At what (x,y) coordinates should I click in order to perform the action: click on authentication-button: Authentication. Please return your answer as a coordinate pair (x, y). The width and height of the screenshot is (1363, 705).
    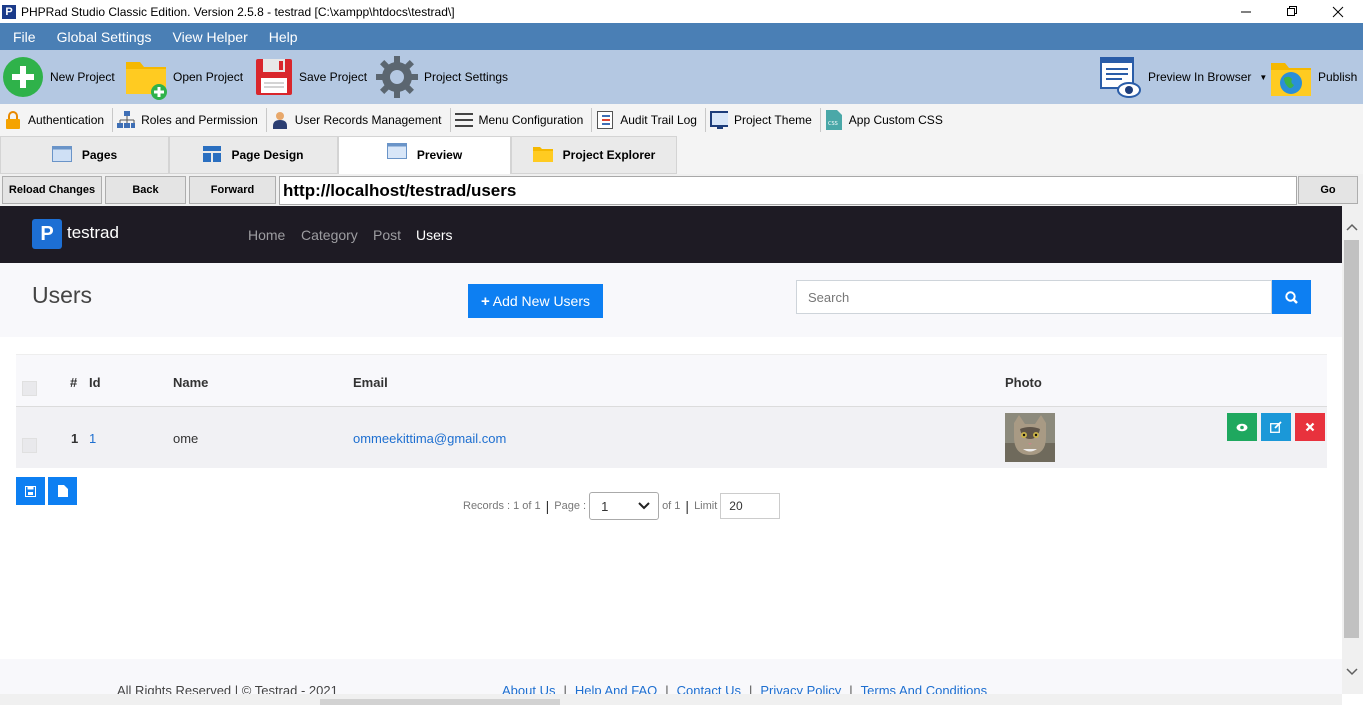
    Looking at the image, I should click on (57, 120).